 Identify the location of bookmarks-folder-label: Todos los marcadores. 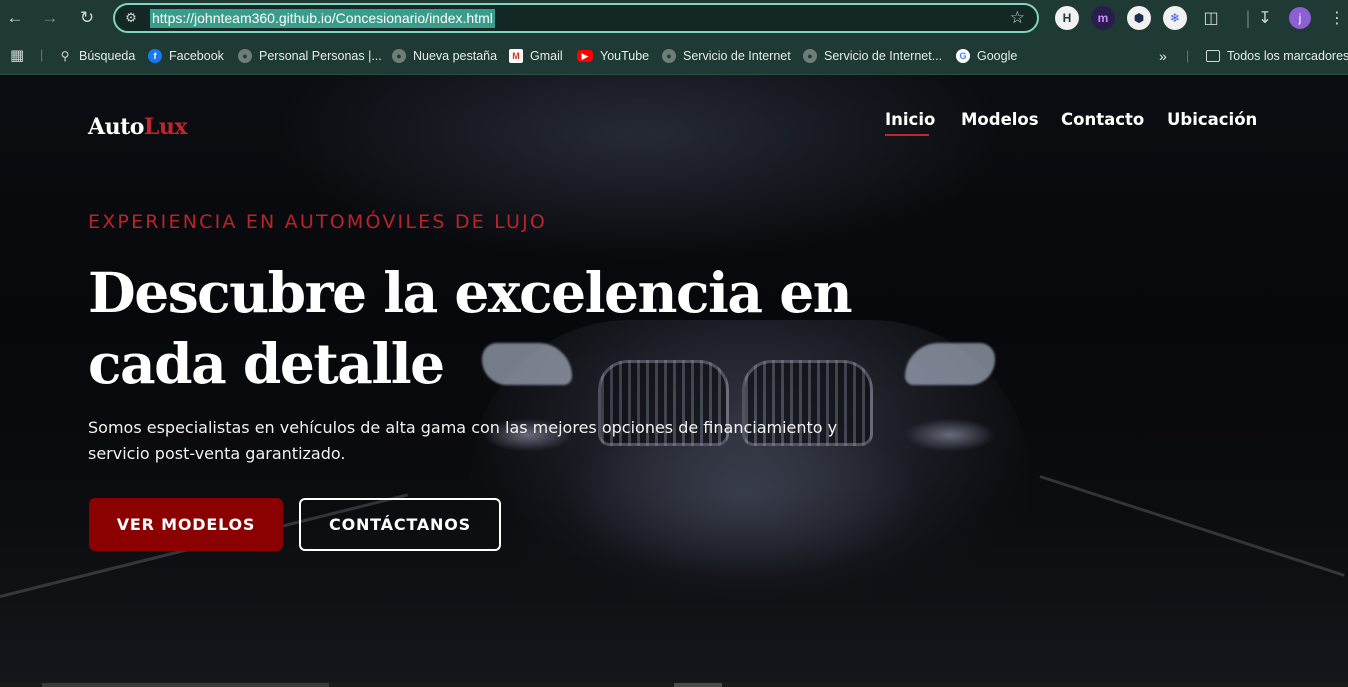
(1287, 56).